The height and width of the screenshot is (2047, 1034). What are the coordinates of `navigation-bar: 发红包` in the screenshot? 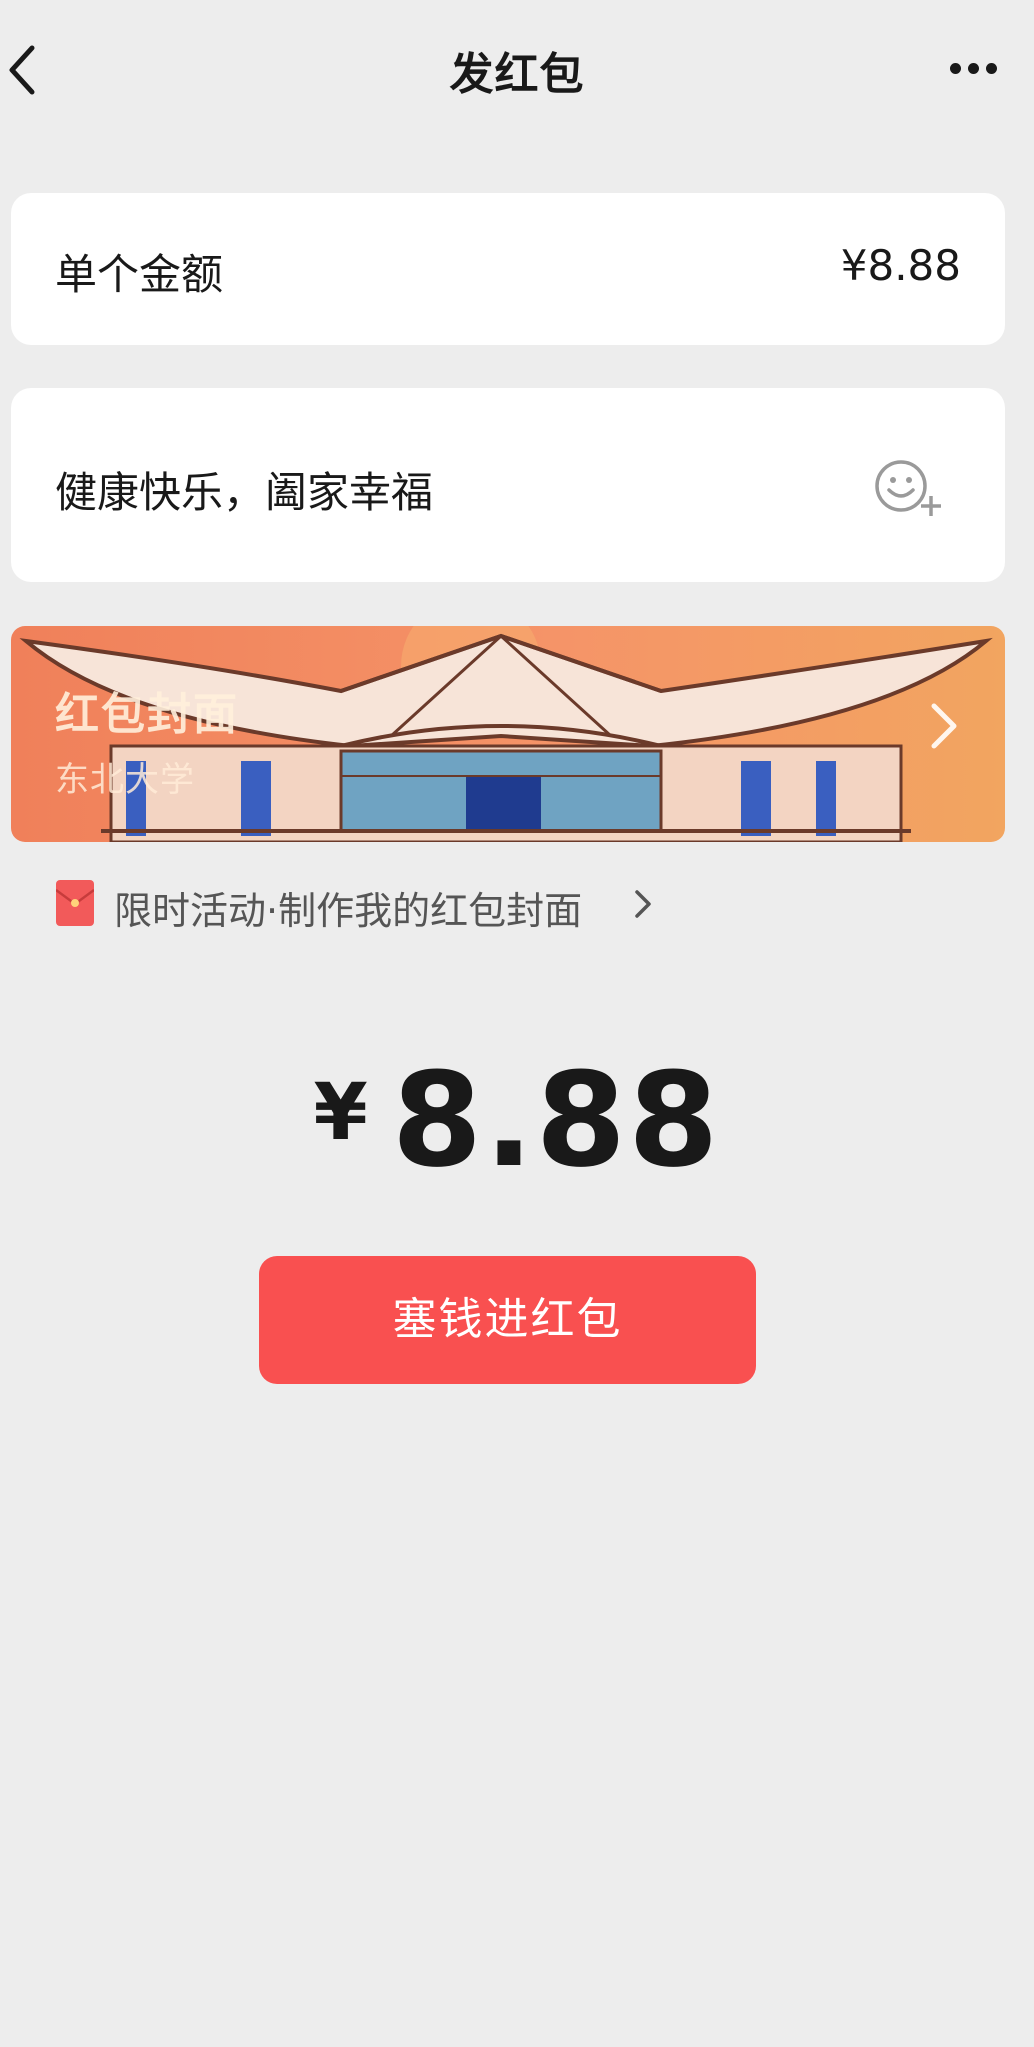 It's located at (517, 70).